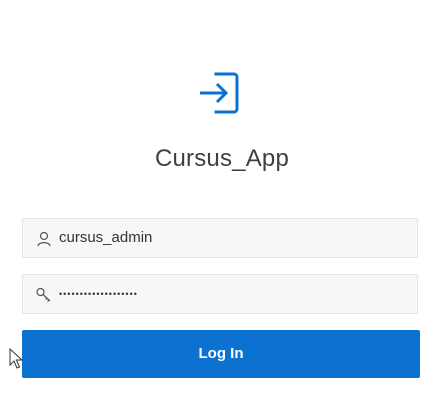  Describe the element at coordinates (221, 354) in the screenshot. I see `login-button: Log In` at that location.